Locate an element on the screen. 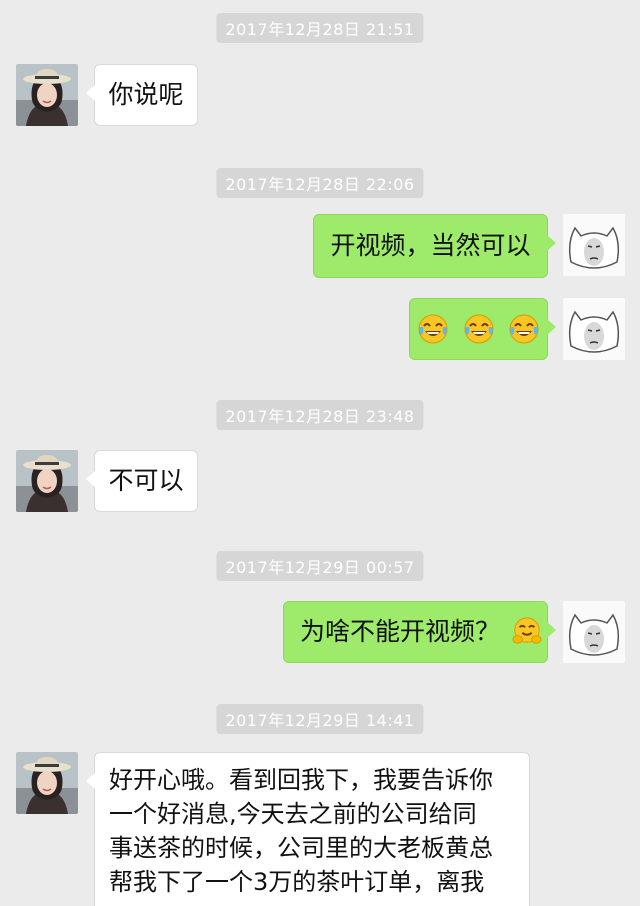 This screenshot has height=906, width=640. timestamp: 2017年12月28日 22:06 is located at coordinates (320, 183).